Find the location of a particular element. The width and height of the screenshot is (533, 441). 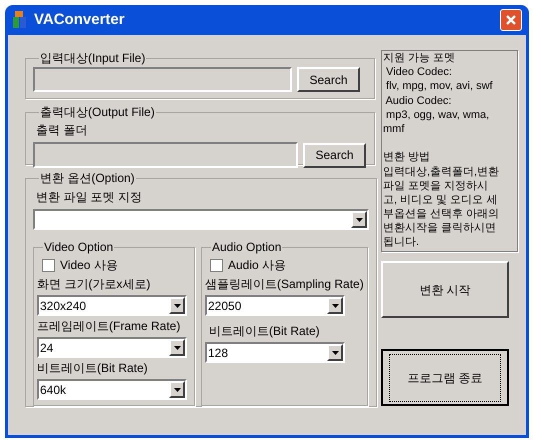

checkbox-label: Audio 사용 is located at coordinates (257, 265).